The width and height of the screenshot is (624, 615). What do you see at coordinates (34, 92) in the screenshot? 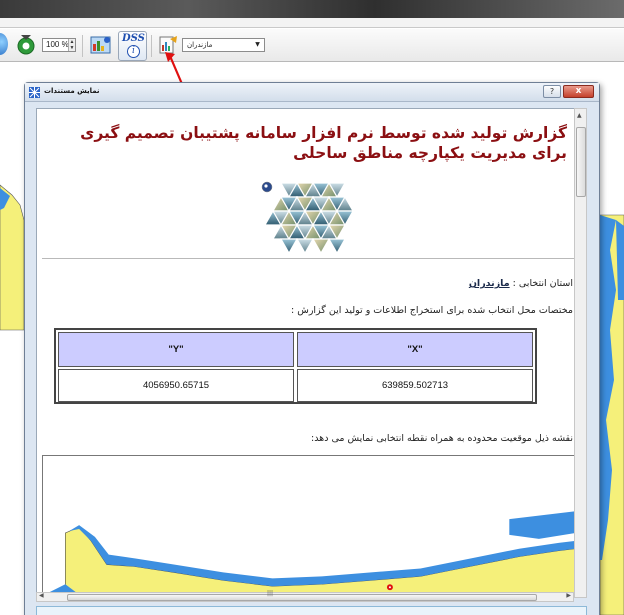
I see `app-icon` at bounding box center [34, 92].